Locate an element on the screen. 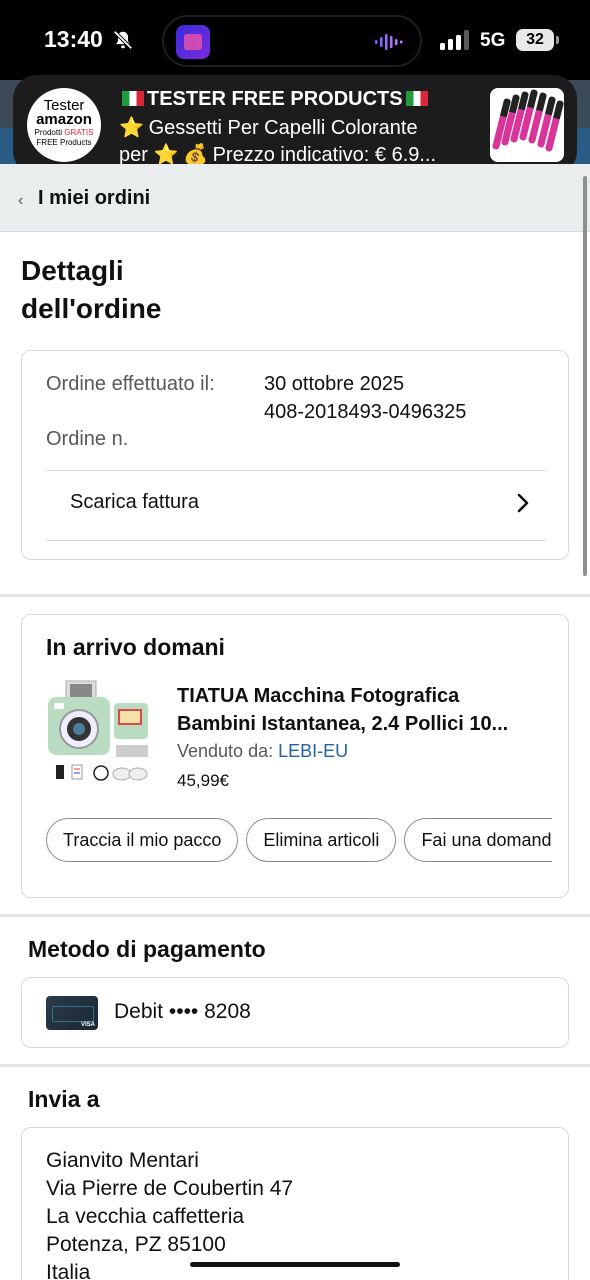  breadcrumb: ‹ I miei ordini is located at coordinates (295, 198).